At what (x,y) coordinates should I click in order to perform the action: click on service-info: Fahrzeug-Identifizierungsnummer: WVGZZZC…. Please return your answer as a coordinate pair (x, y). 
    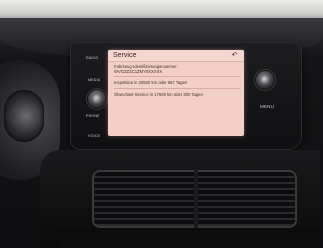
    Looking at the image, I should click on (177, 80).